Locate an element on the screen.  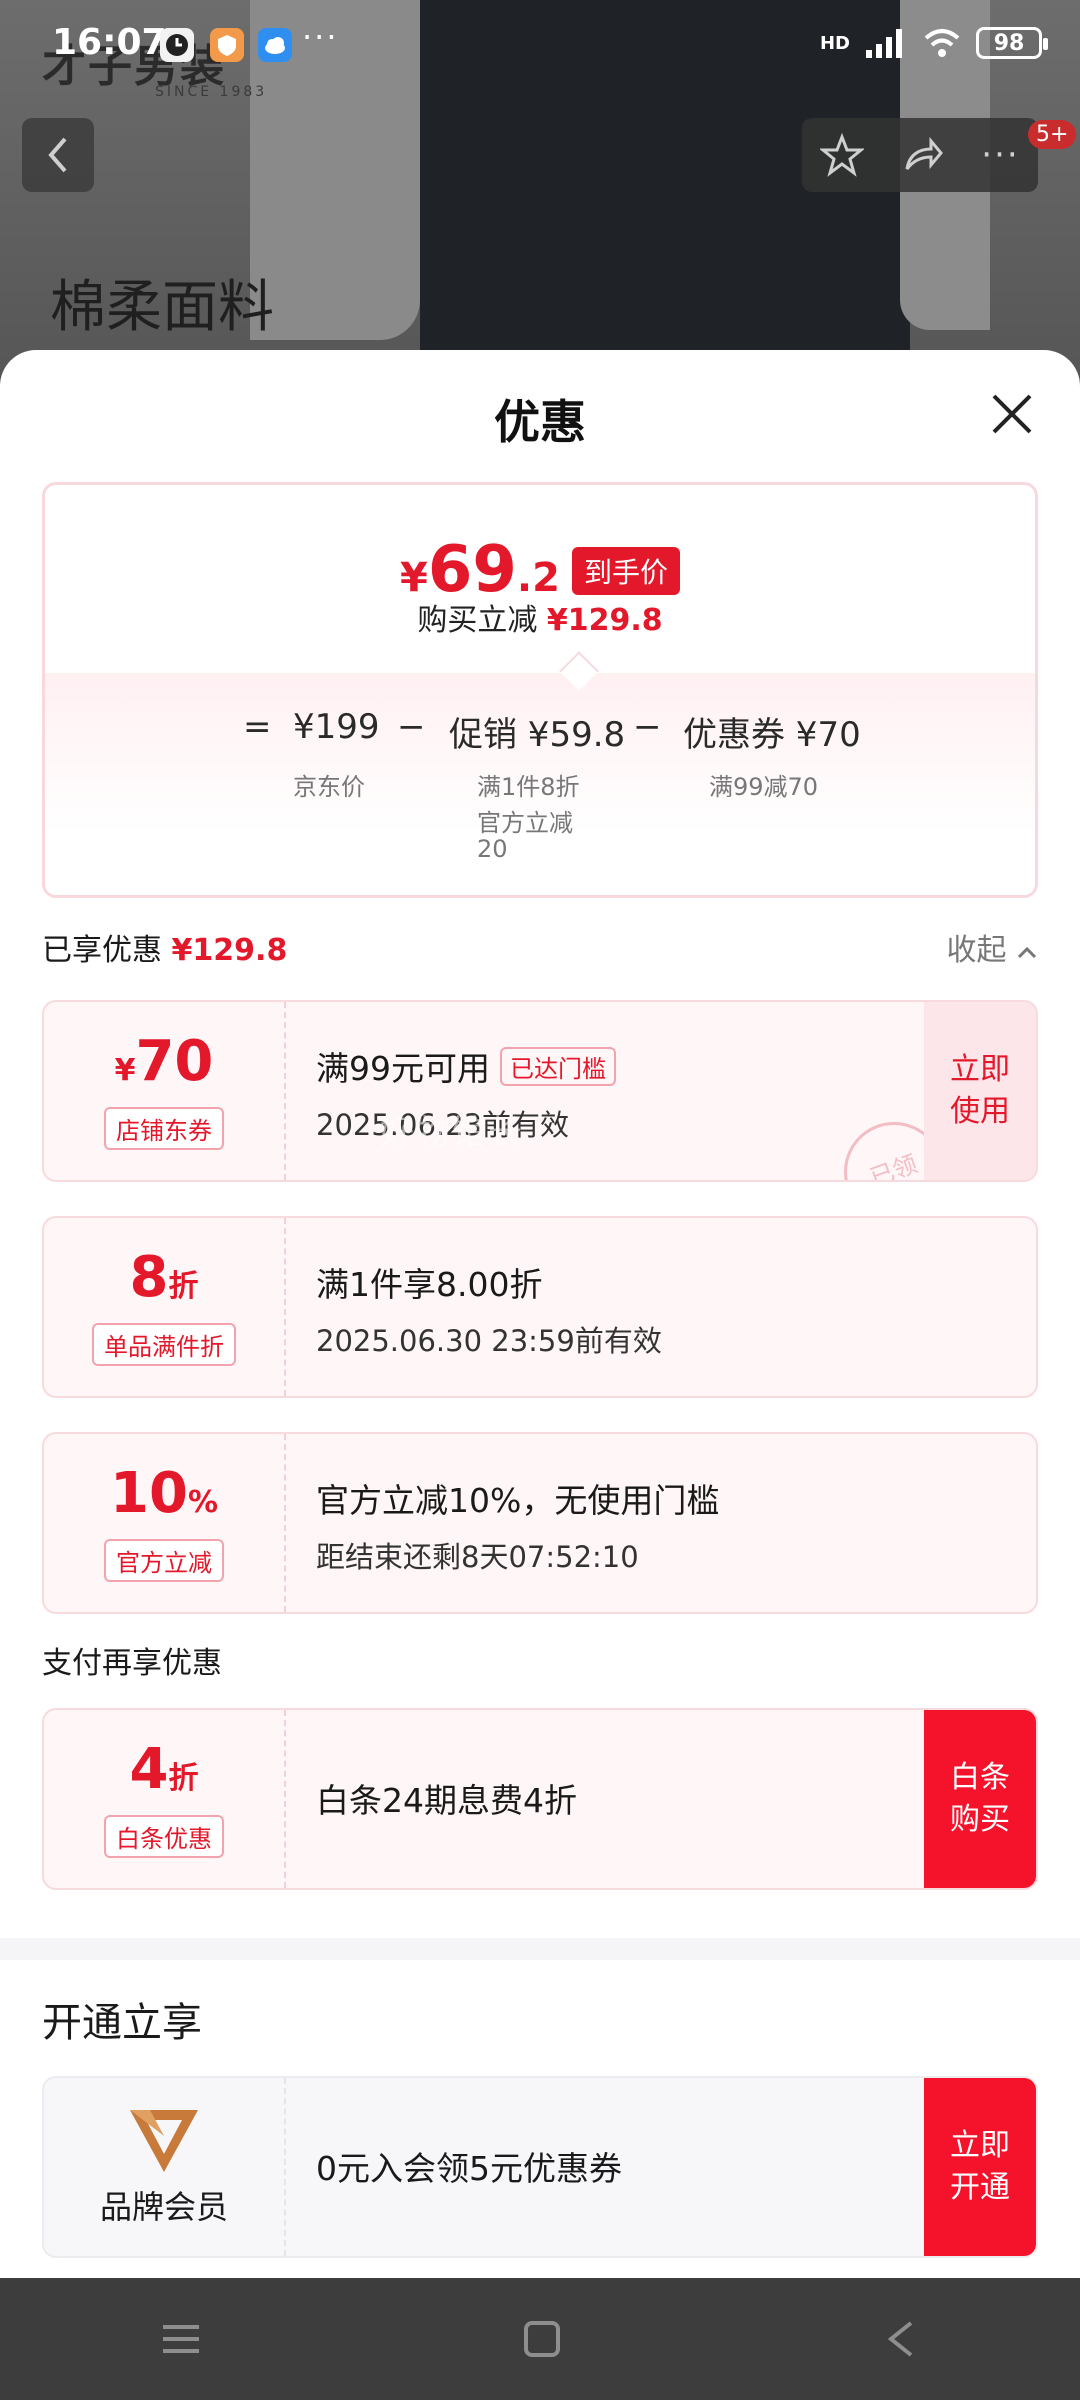
discount-amount: 10% is located at coordinates (164, 1493).